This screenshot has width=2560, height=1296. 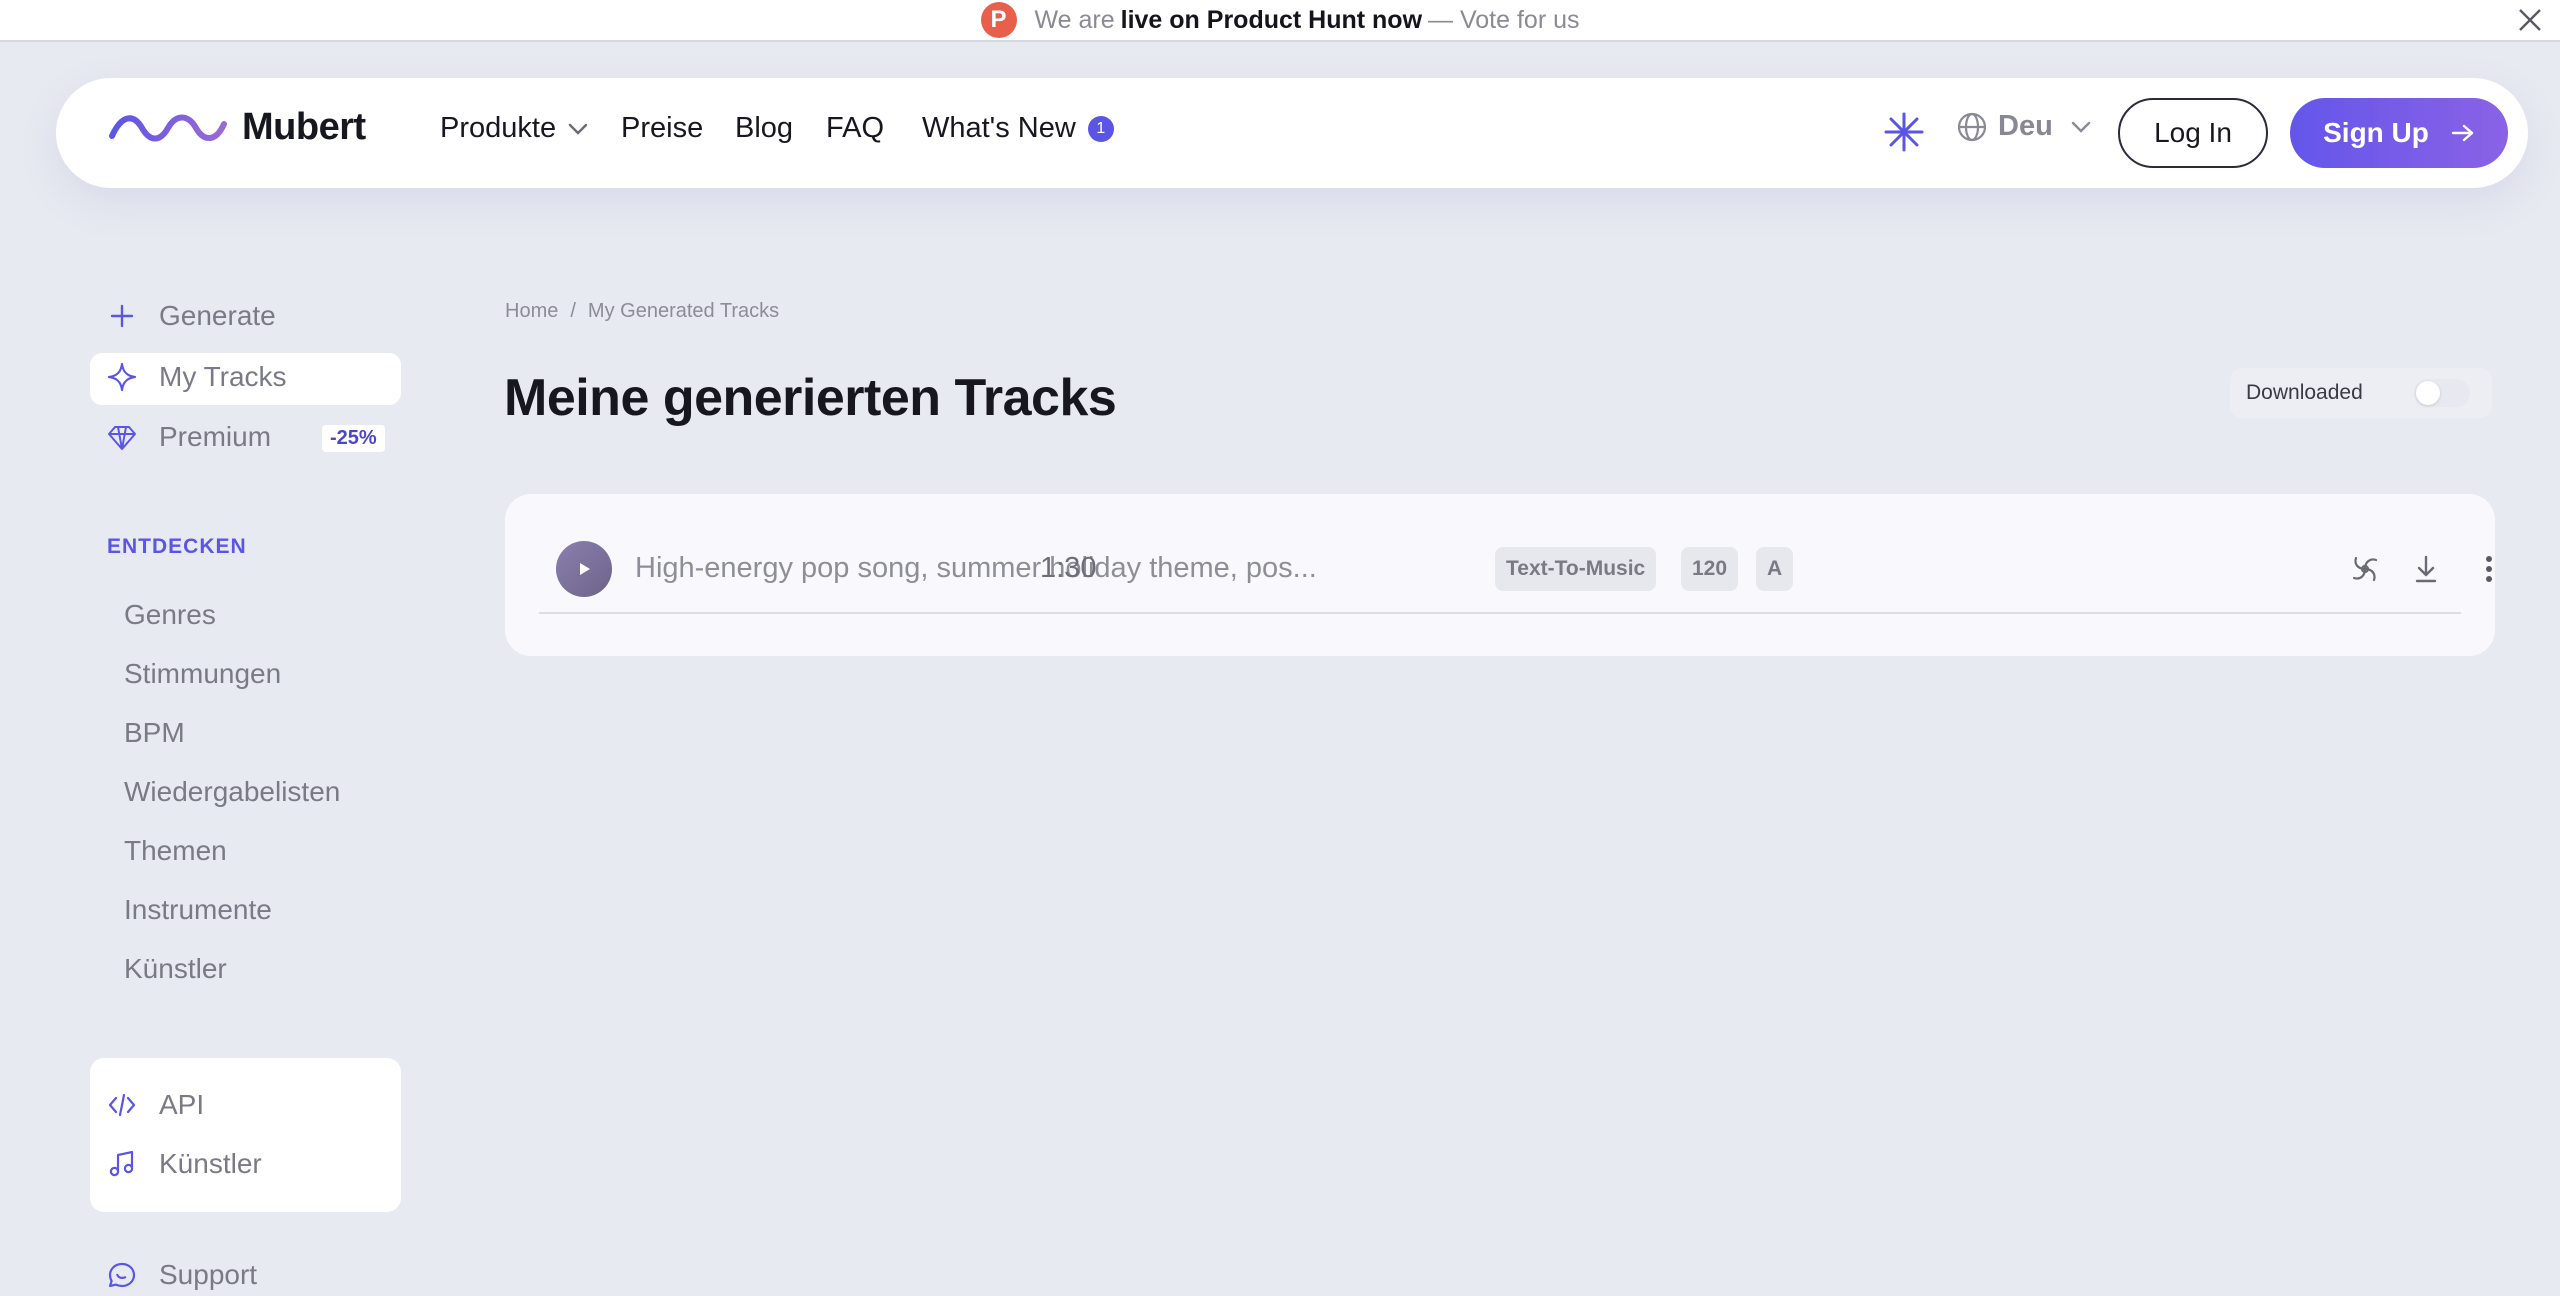 I want to click on sidebar-category-bpm: BPM, so click(x=154, y=733).